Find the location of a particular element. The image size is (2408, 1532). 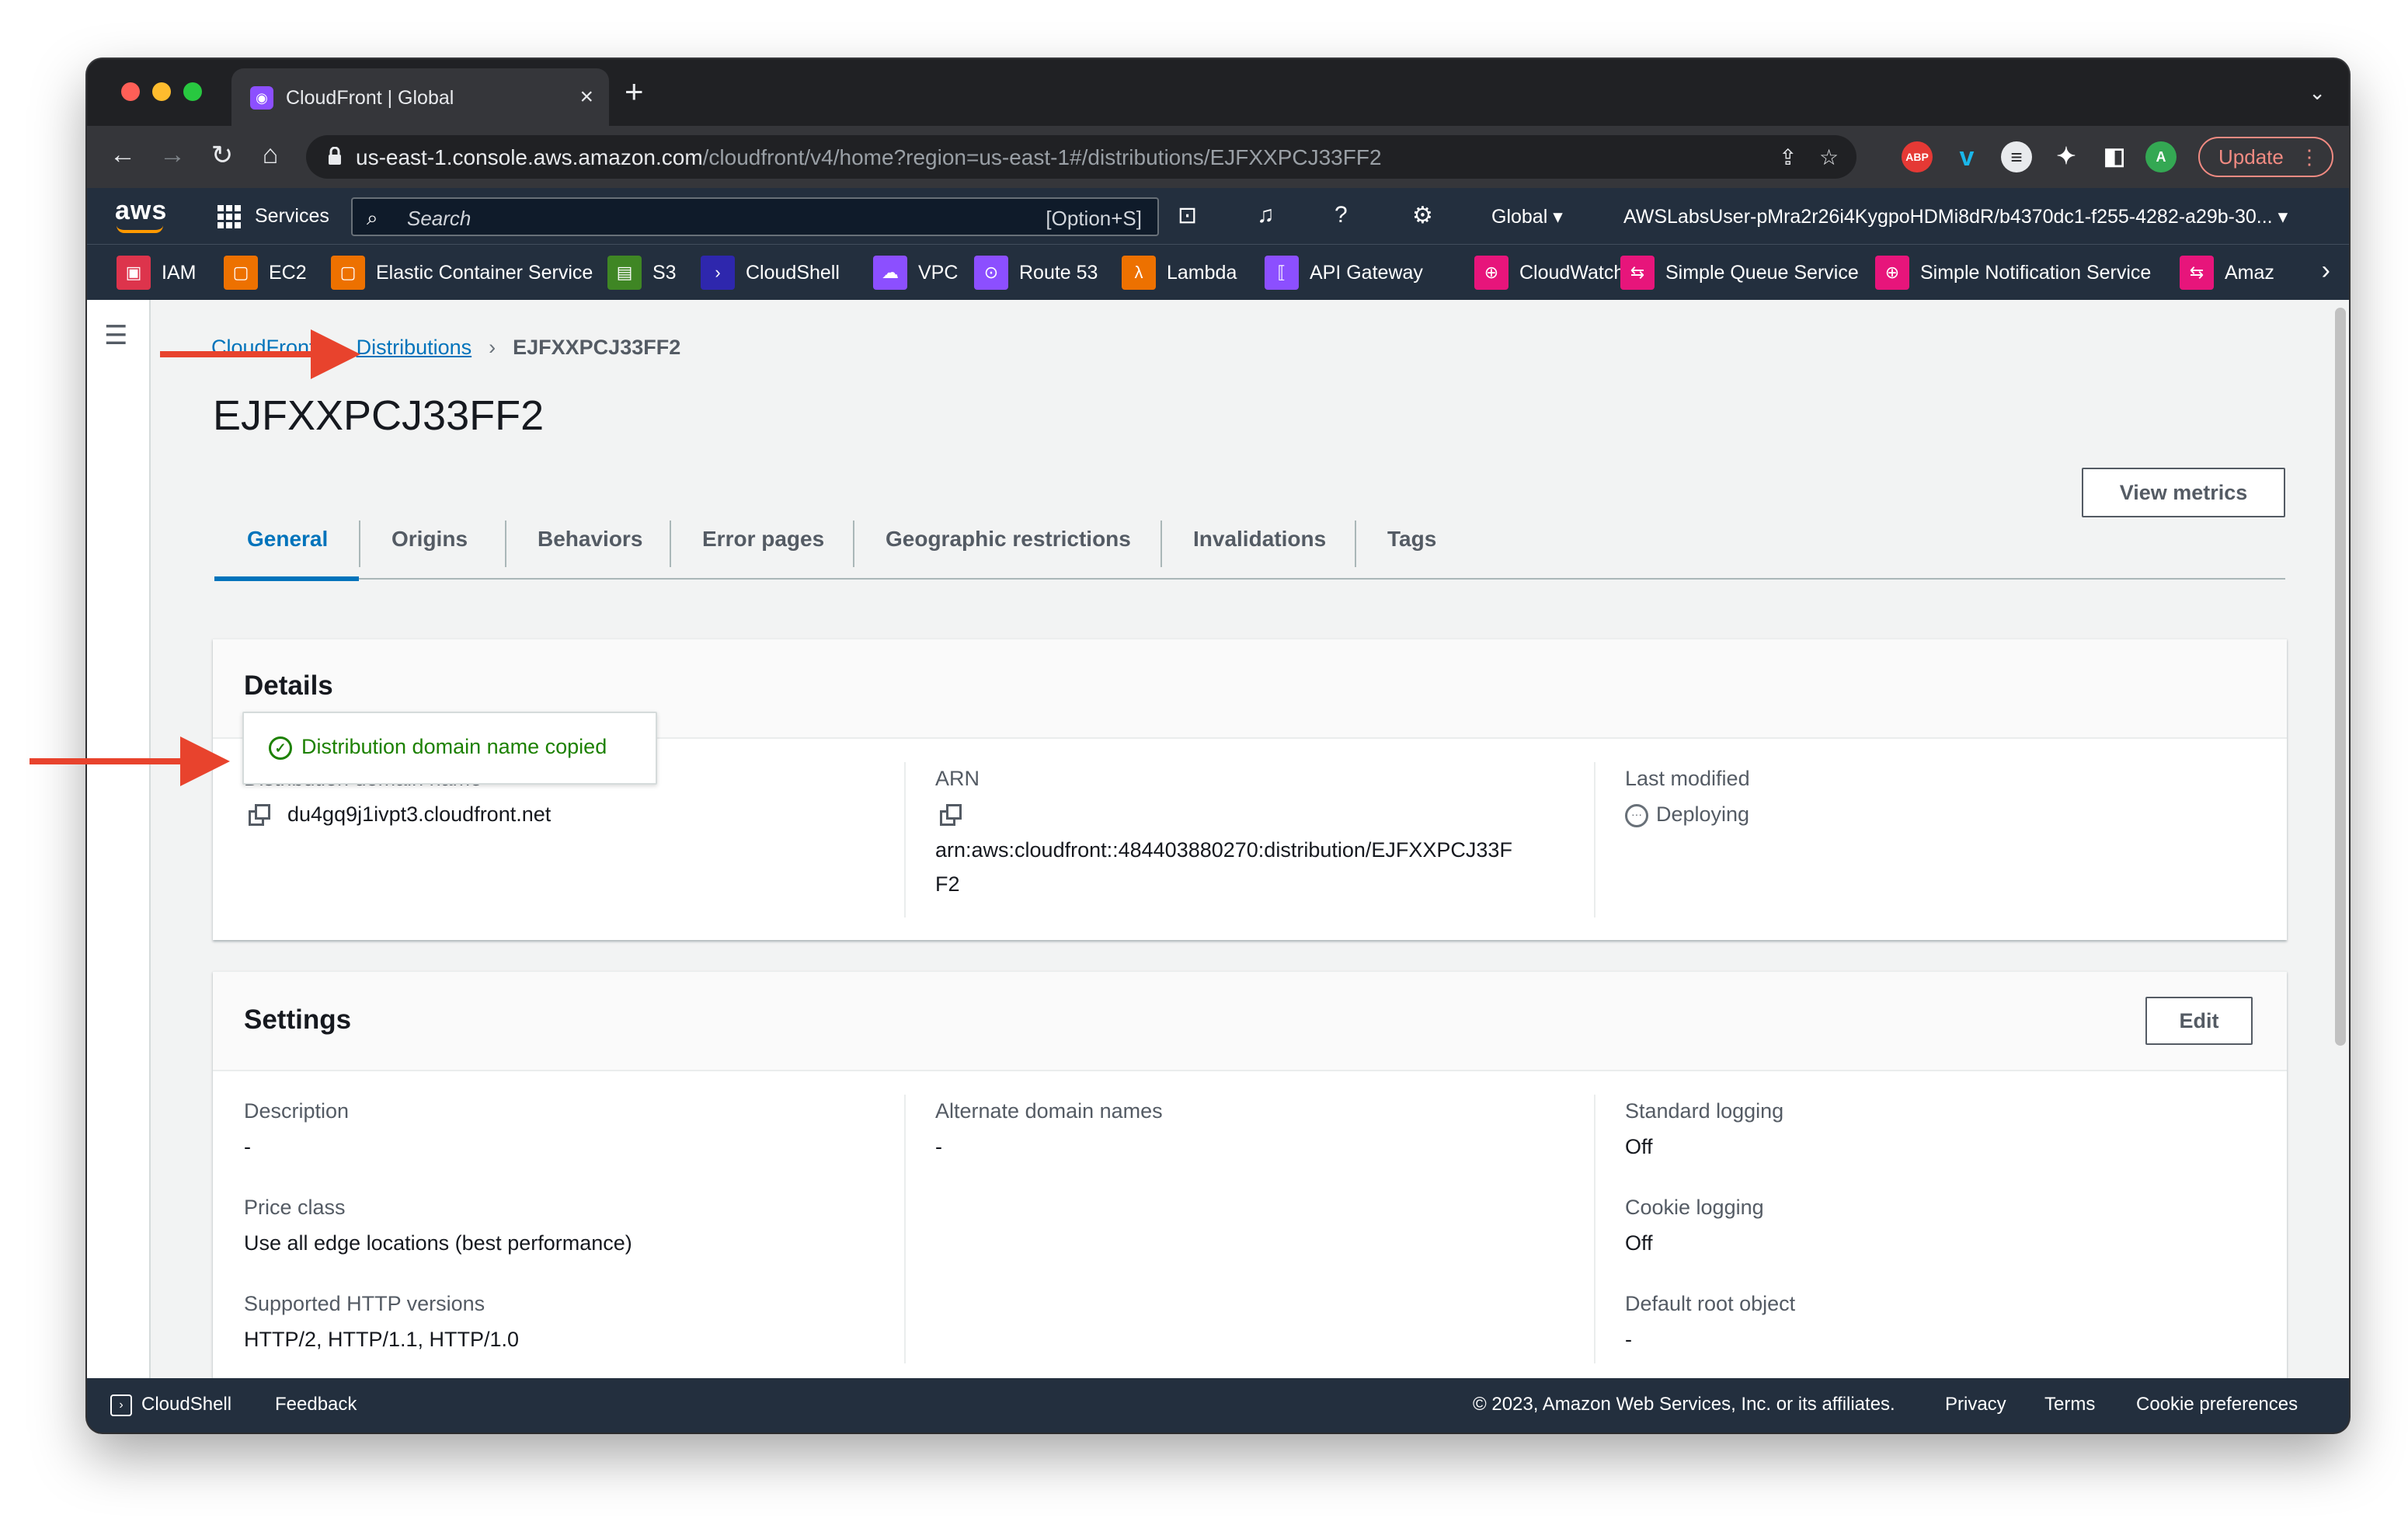

help-icon: ? is located at coordinates (1341, 215).